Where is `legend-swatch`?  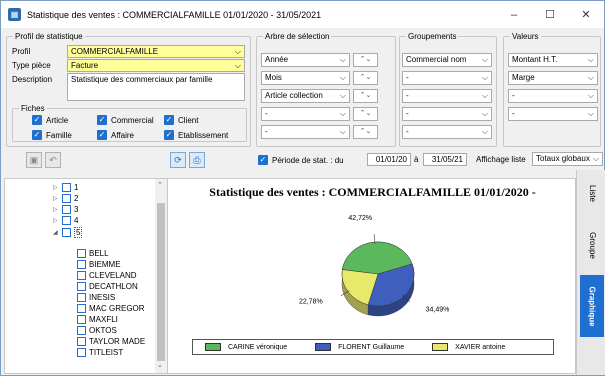
legend-swatch is located at coordinates (323, 347).